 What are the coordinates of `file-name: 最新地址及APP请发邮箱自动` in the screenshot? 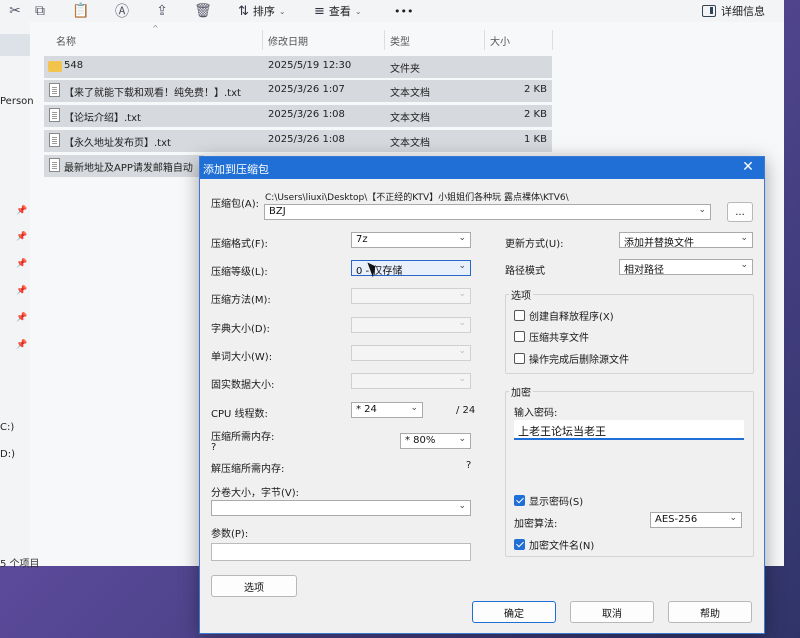 It's located at (128, 168).